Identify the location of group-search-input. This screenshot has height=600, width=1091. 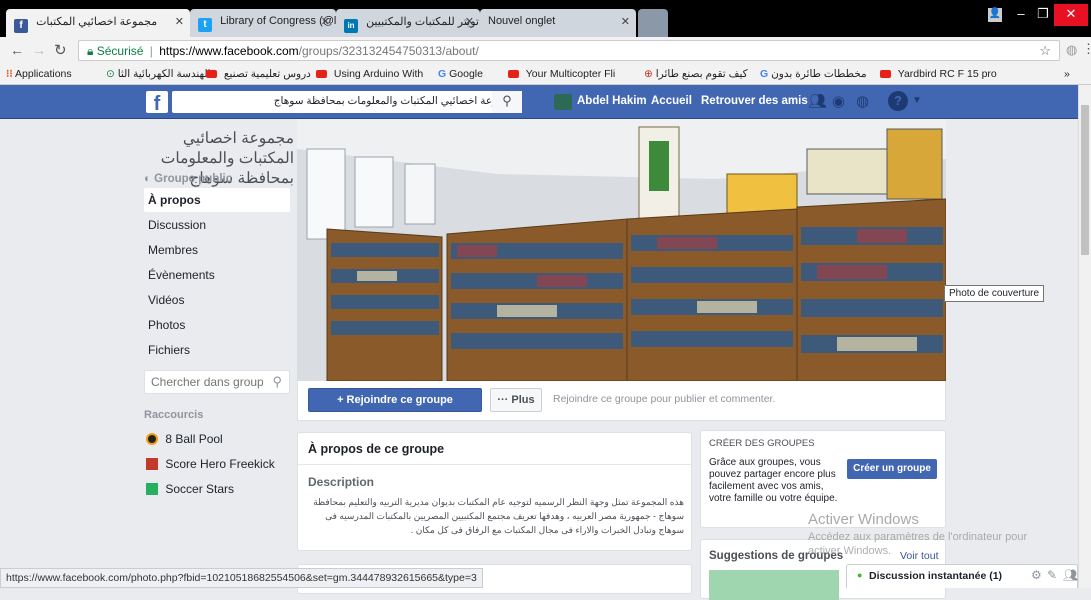
(207, 382).